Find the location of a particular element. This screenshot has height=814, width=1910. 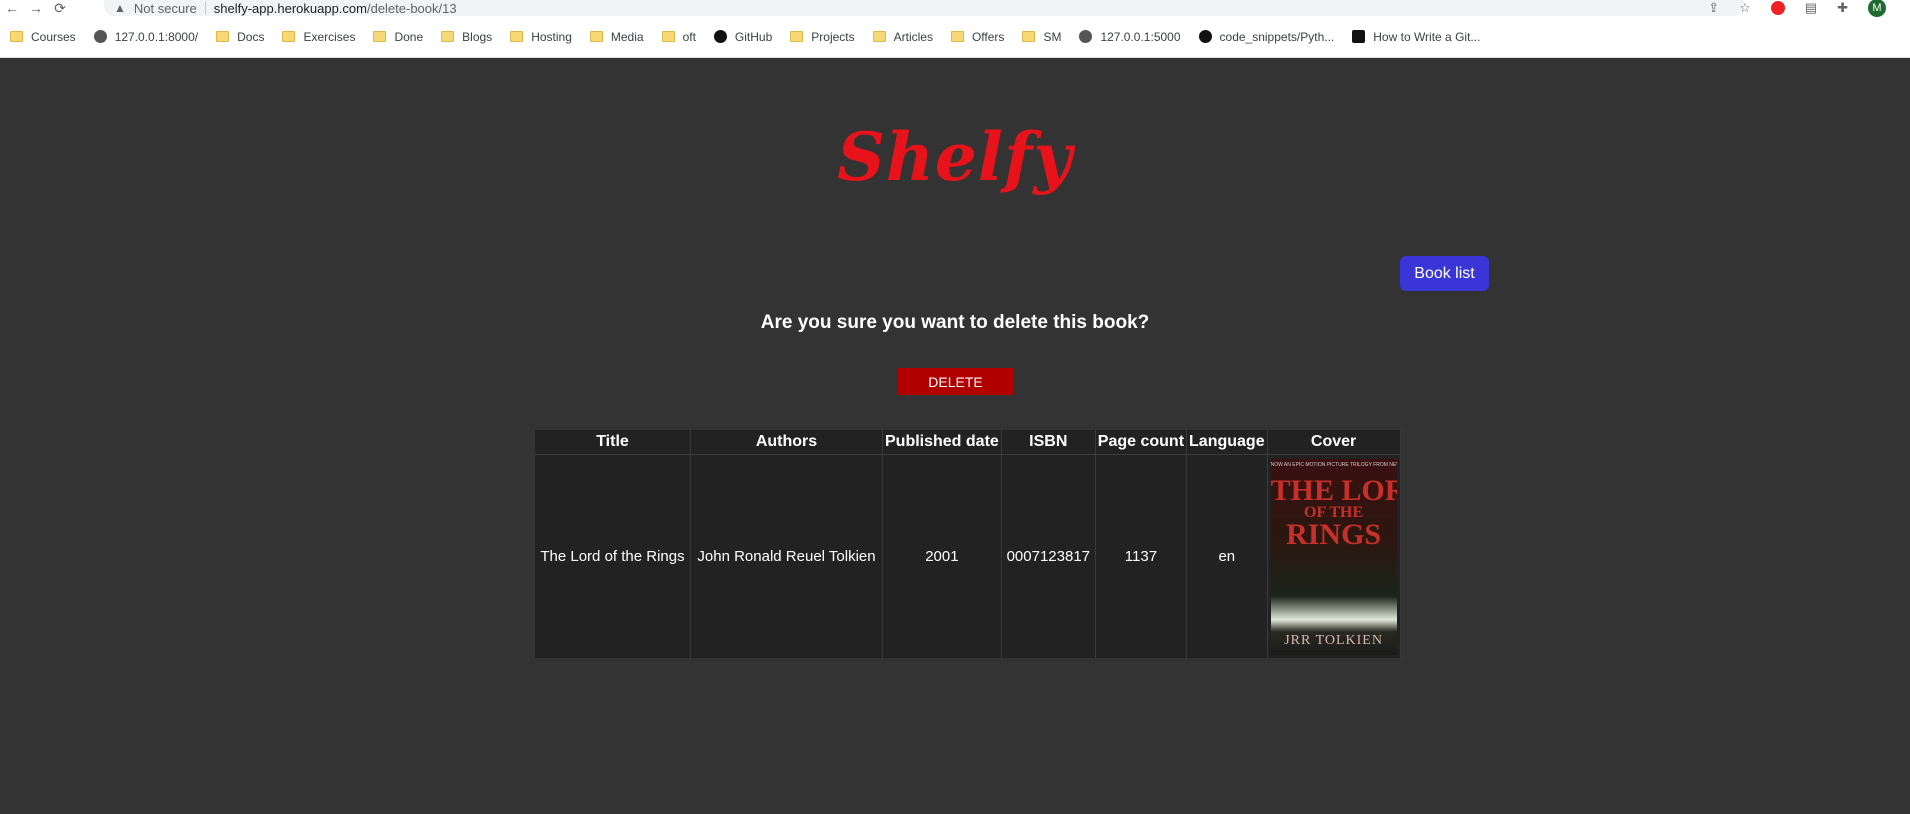

bookmark-item: Offers is located at coordinates (977, 36).